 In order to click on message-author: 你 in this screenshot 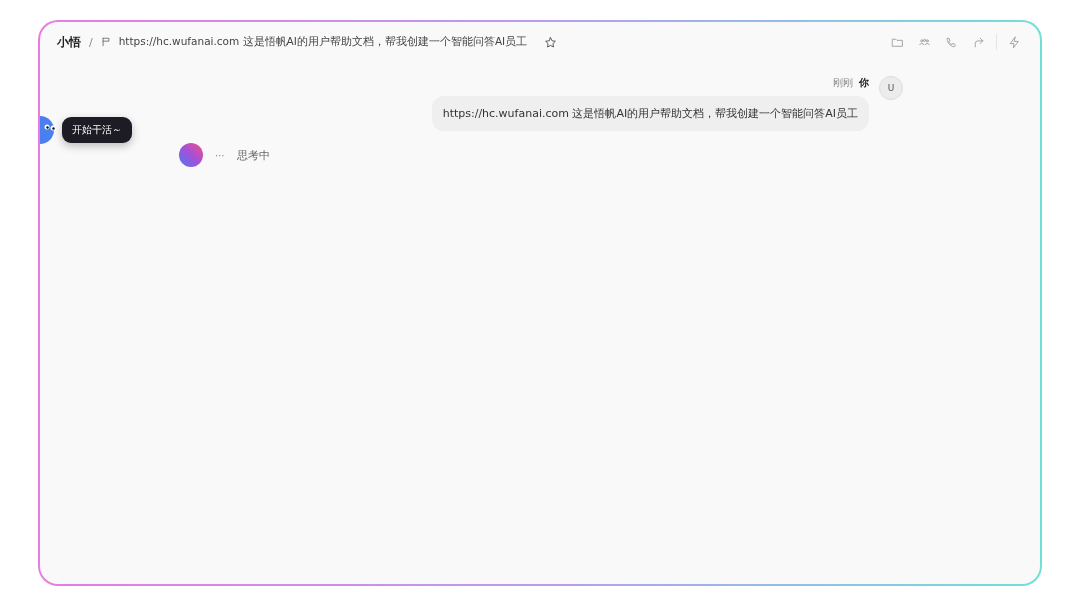, I will do `click(864, 83)`.